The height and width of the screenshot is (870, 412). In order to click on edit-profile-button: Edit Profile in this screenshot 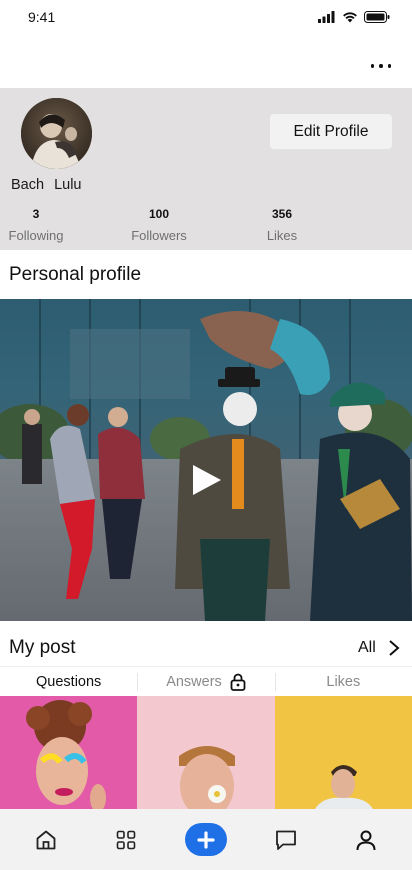, I will do `click(331, 131)`.